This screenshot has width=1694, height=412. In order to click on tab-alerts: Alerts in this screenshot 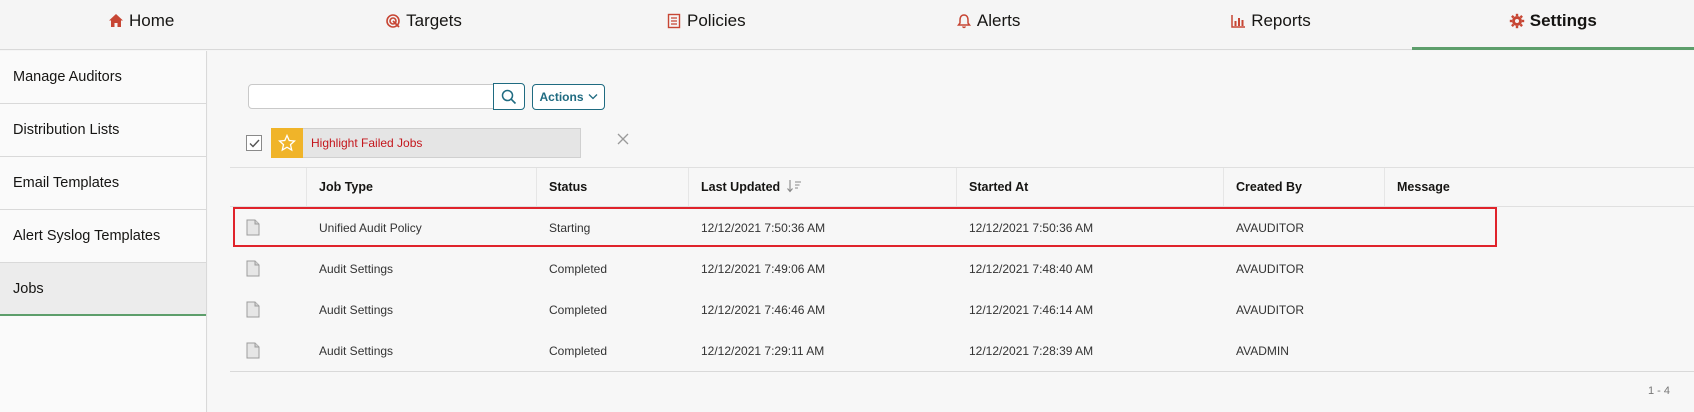, I will do `click(988, 24)`.